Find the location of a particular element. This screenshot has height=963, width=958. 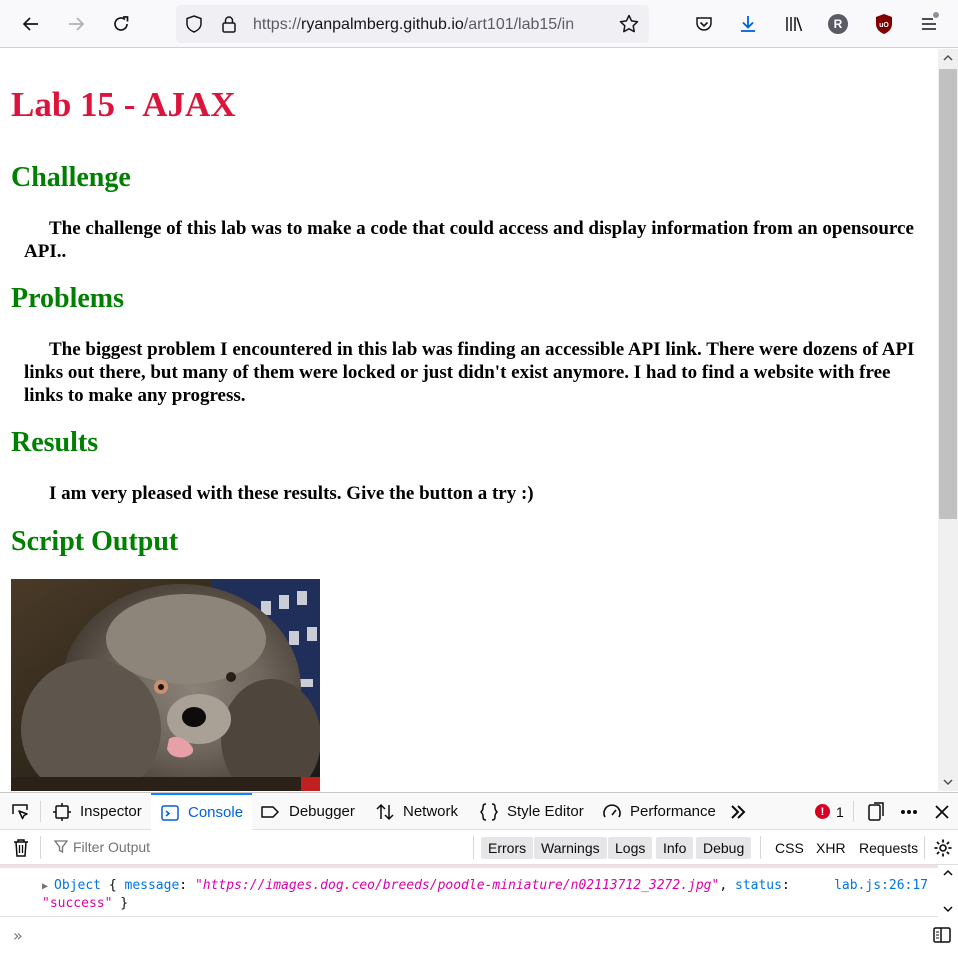

arrow-right-icon is located at coordinates (77, 24).